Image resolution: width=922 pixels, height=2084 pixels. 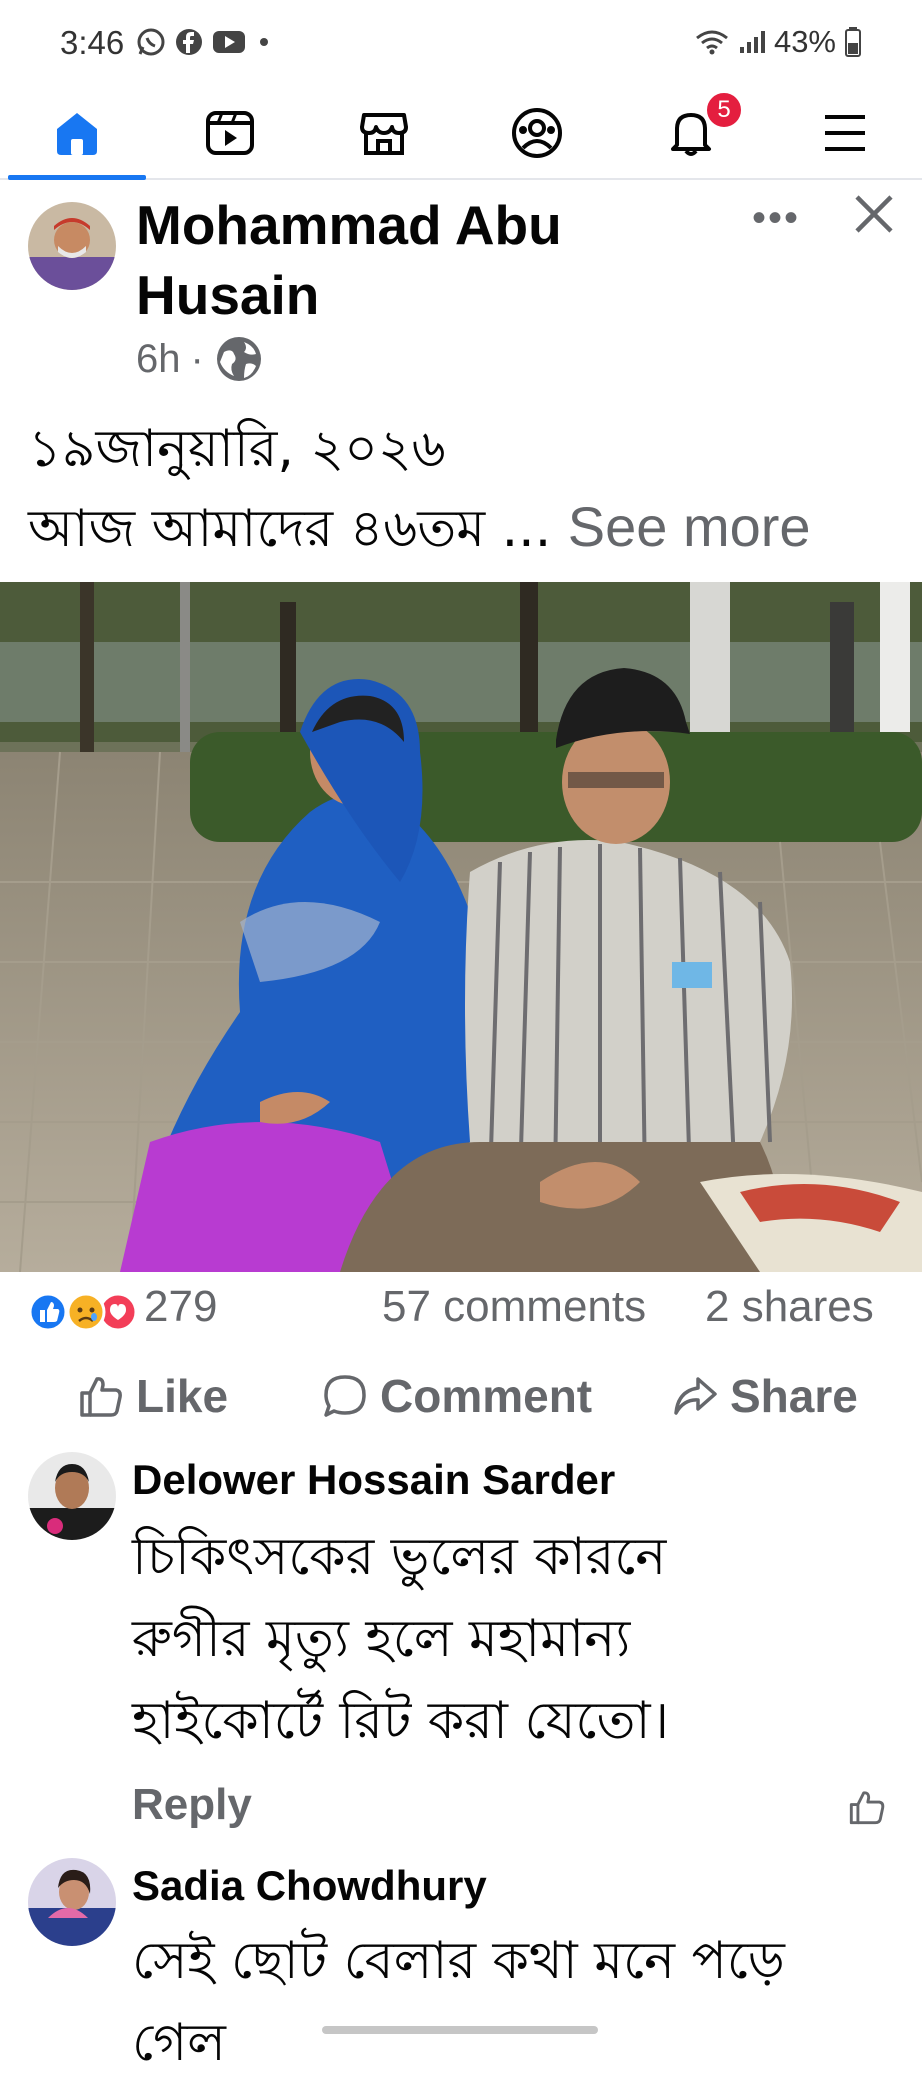 I want to click on reaction-count: 279, so click(x=180, y=1307).